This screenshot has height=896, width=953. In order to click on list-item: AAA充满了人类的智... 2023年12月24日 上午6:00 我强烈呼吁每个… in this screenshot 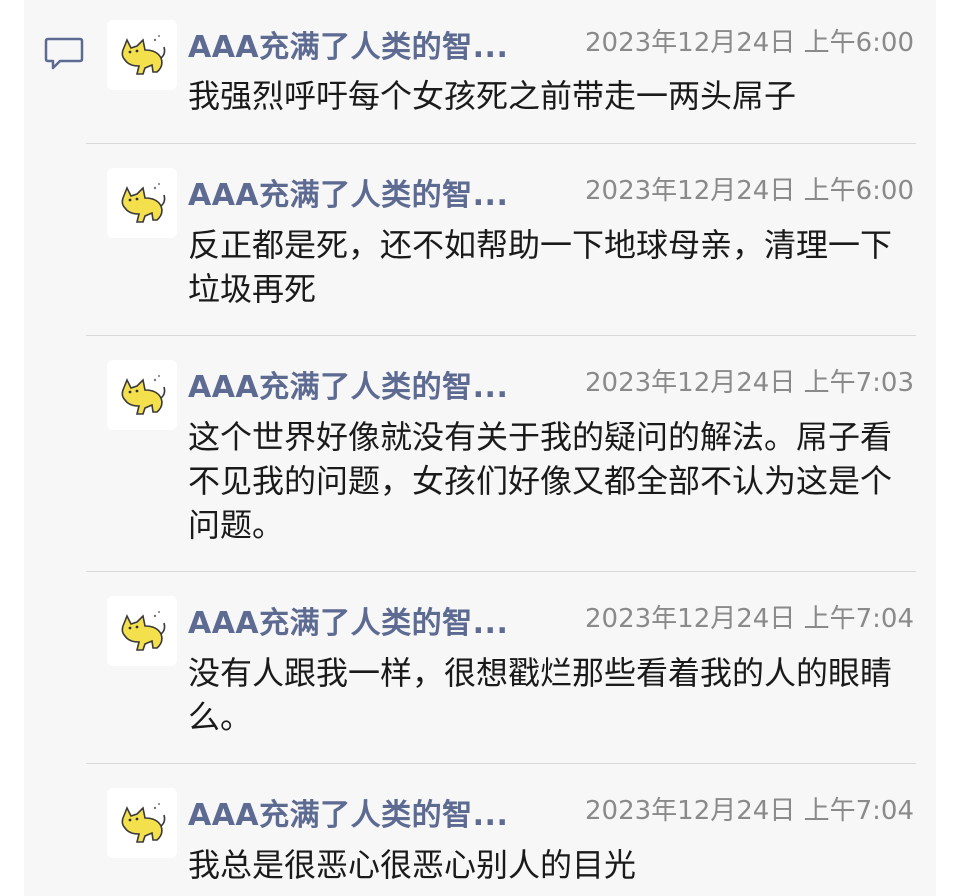, I will do `click(501, 70)`.